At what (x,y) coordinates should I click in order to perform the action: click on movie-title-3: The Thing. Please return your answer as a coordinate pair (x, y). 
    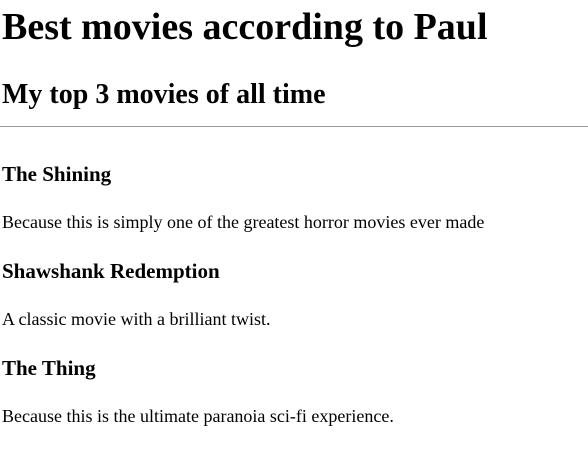
    Looking at the image, I should click on (49, 368).